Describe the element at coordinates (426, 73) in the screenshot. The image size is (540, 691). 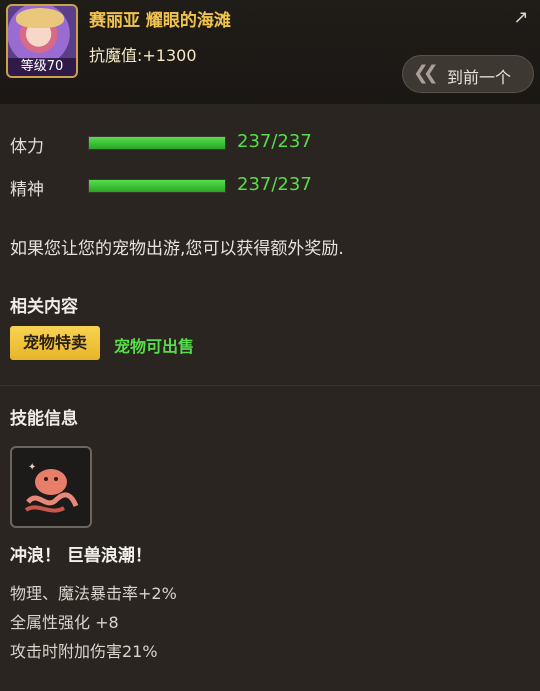
I see `double-chevron-left-icon: ❮❮` at that location.